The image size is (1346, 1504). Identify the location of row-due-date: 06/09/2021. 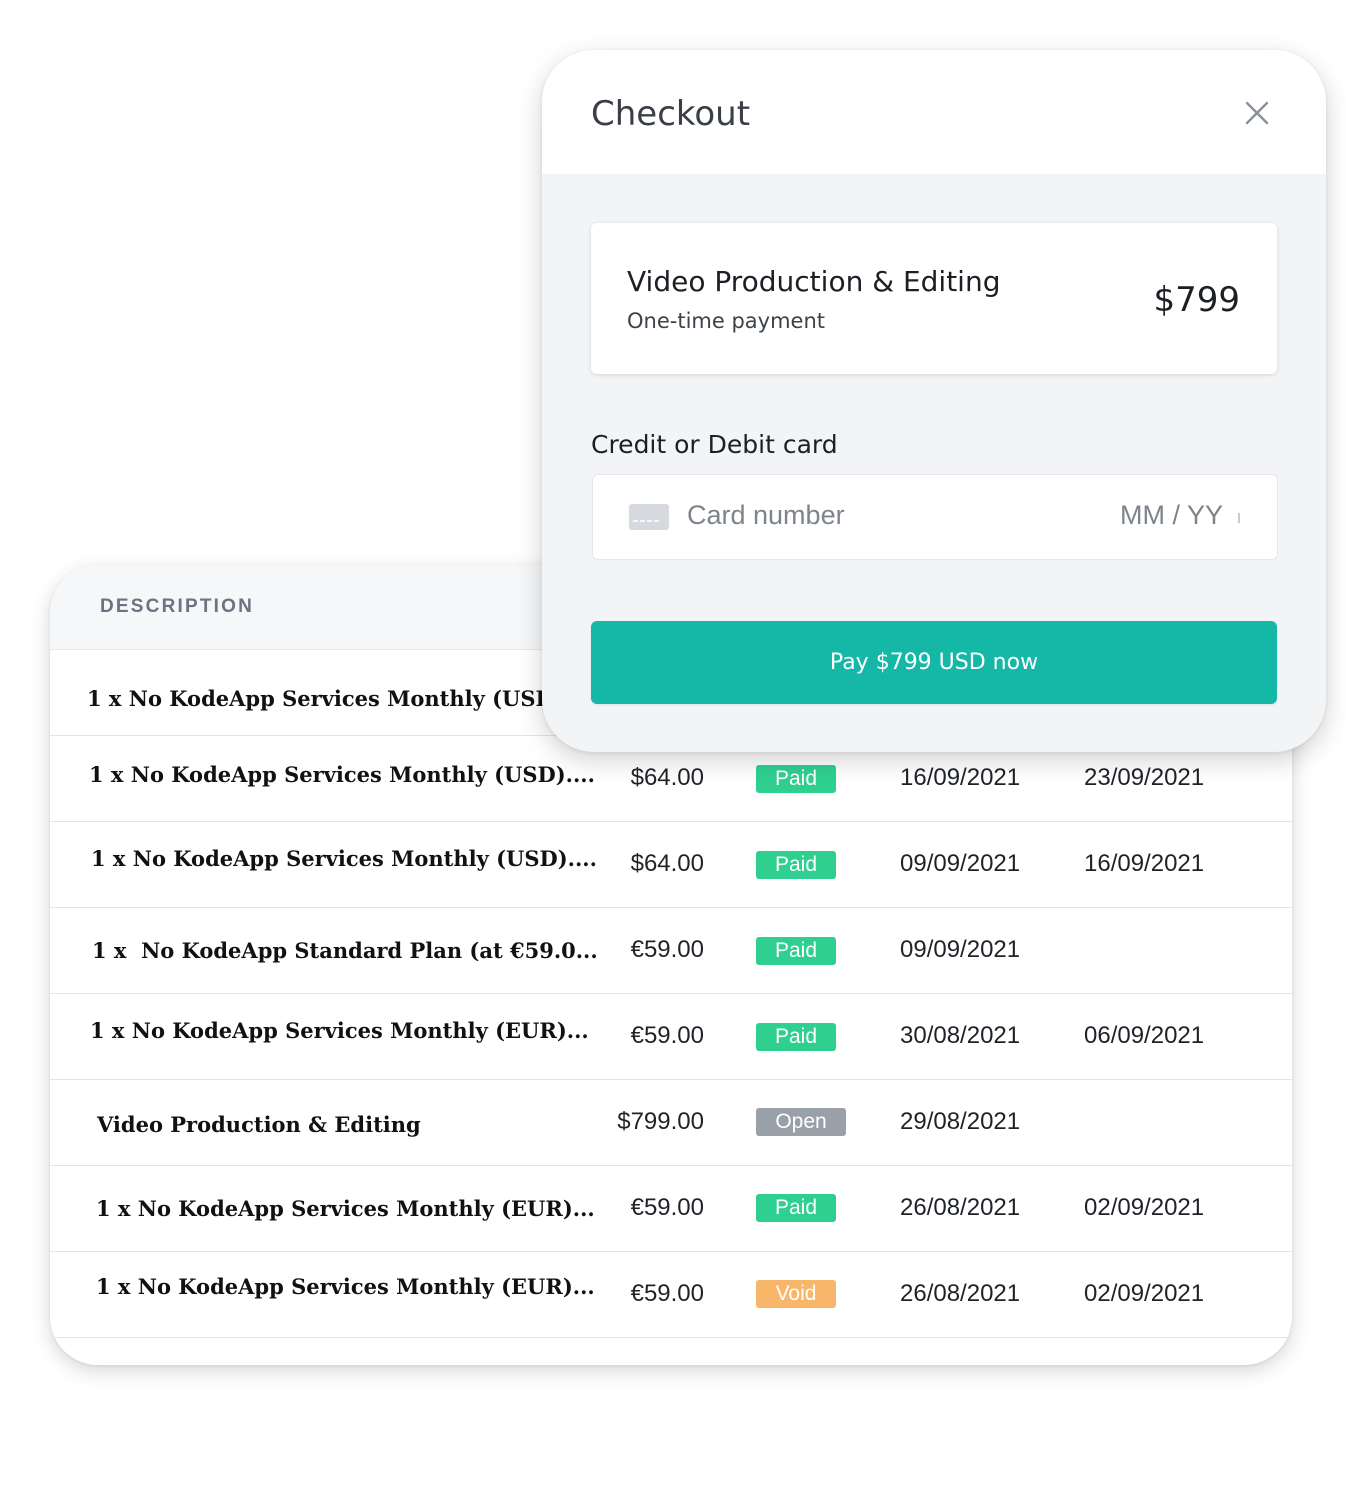
(1144, 1035).